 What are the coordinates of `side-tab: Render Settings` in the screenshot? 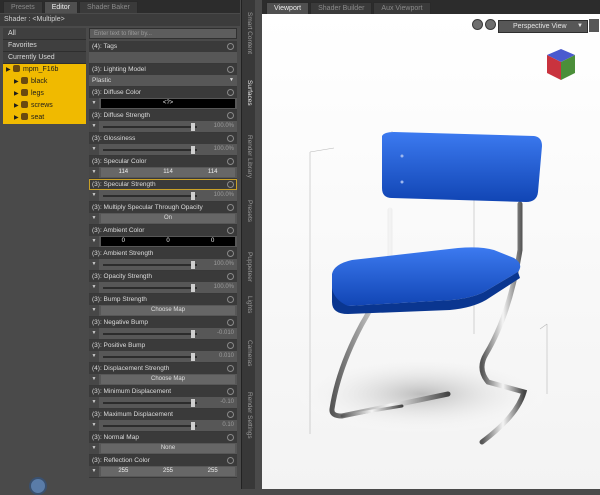 It's located at (249, 415).